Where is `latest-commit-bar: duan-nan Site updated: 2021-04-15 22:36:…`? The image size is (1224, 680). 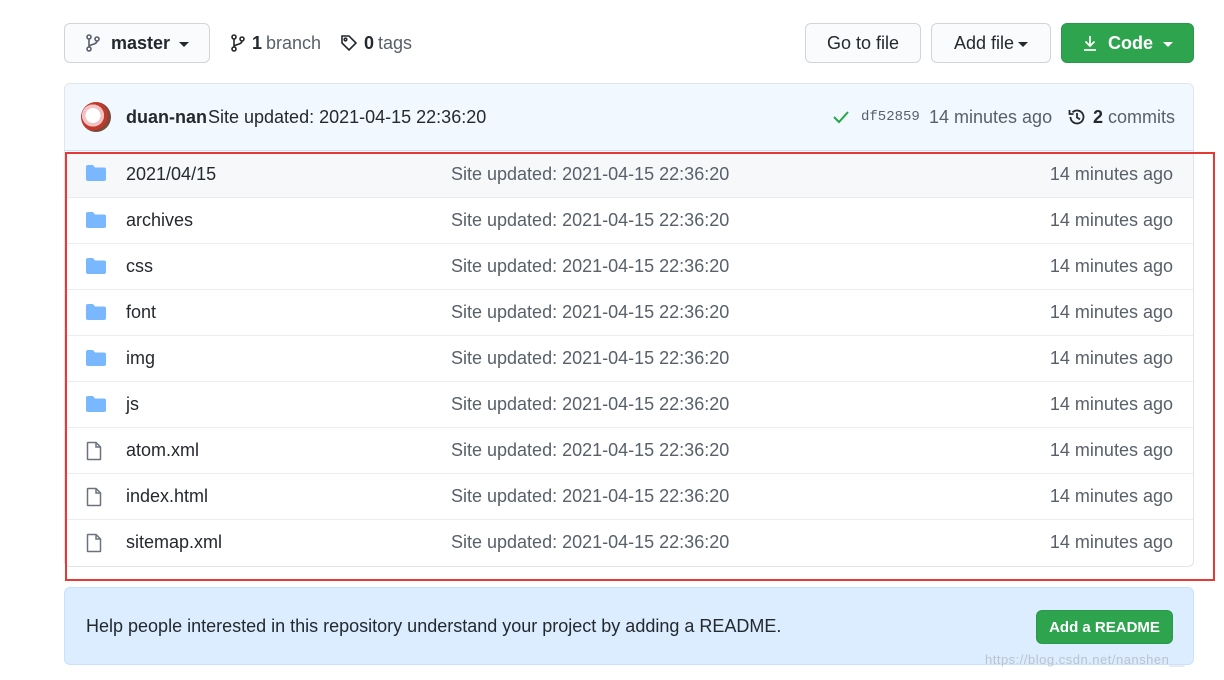
latest-commit-bar: duan-nan Site updated: 2021-04-15 22:36:… is located at coordinates (629, 117).